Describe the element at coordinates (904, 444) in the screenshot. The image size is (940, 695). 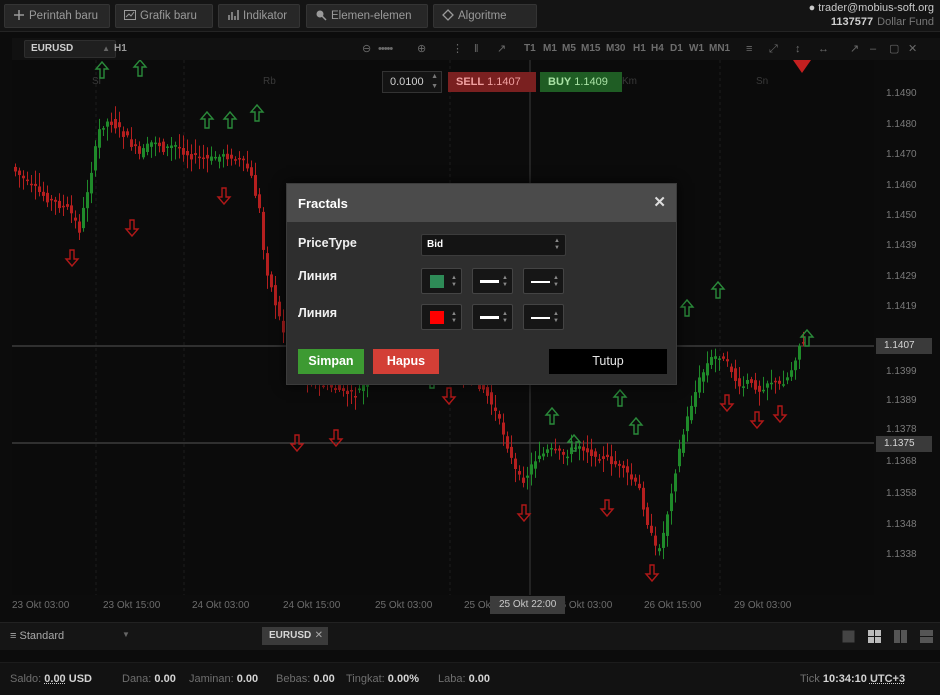
I see `line-price-label: 1.1375` at that location.